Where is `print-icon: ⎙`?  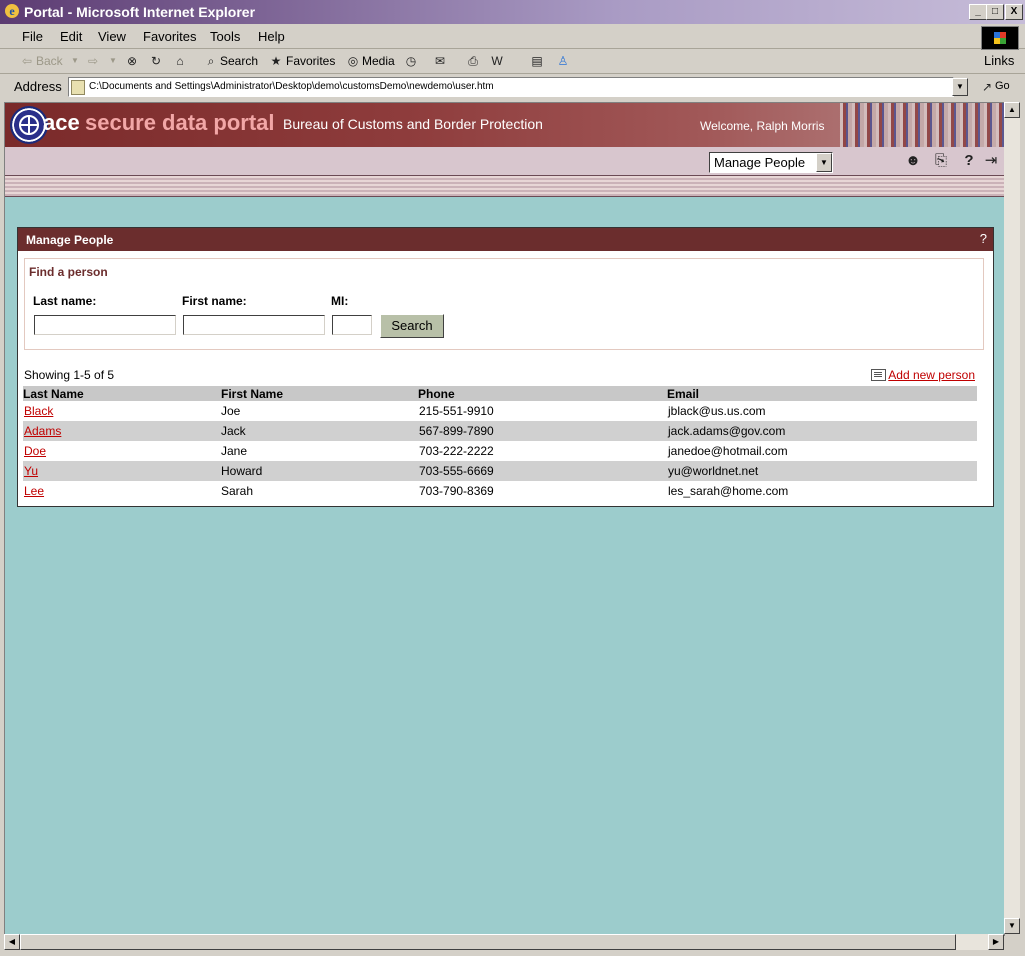
print-icon: ⎙ is located at coordinates (473, 61).